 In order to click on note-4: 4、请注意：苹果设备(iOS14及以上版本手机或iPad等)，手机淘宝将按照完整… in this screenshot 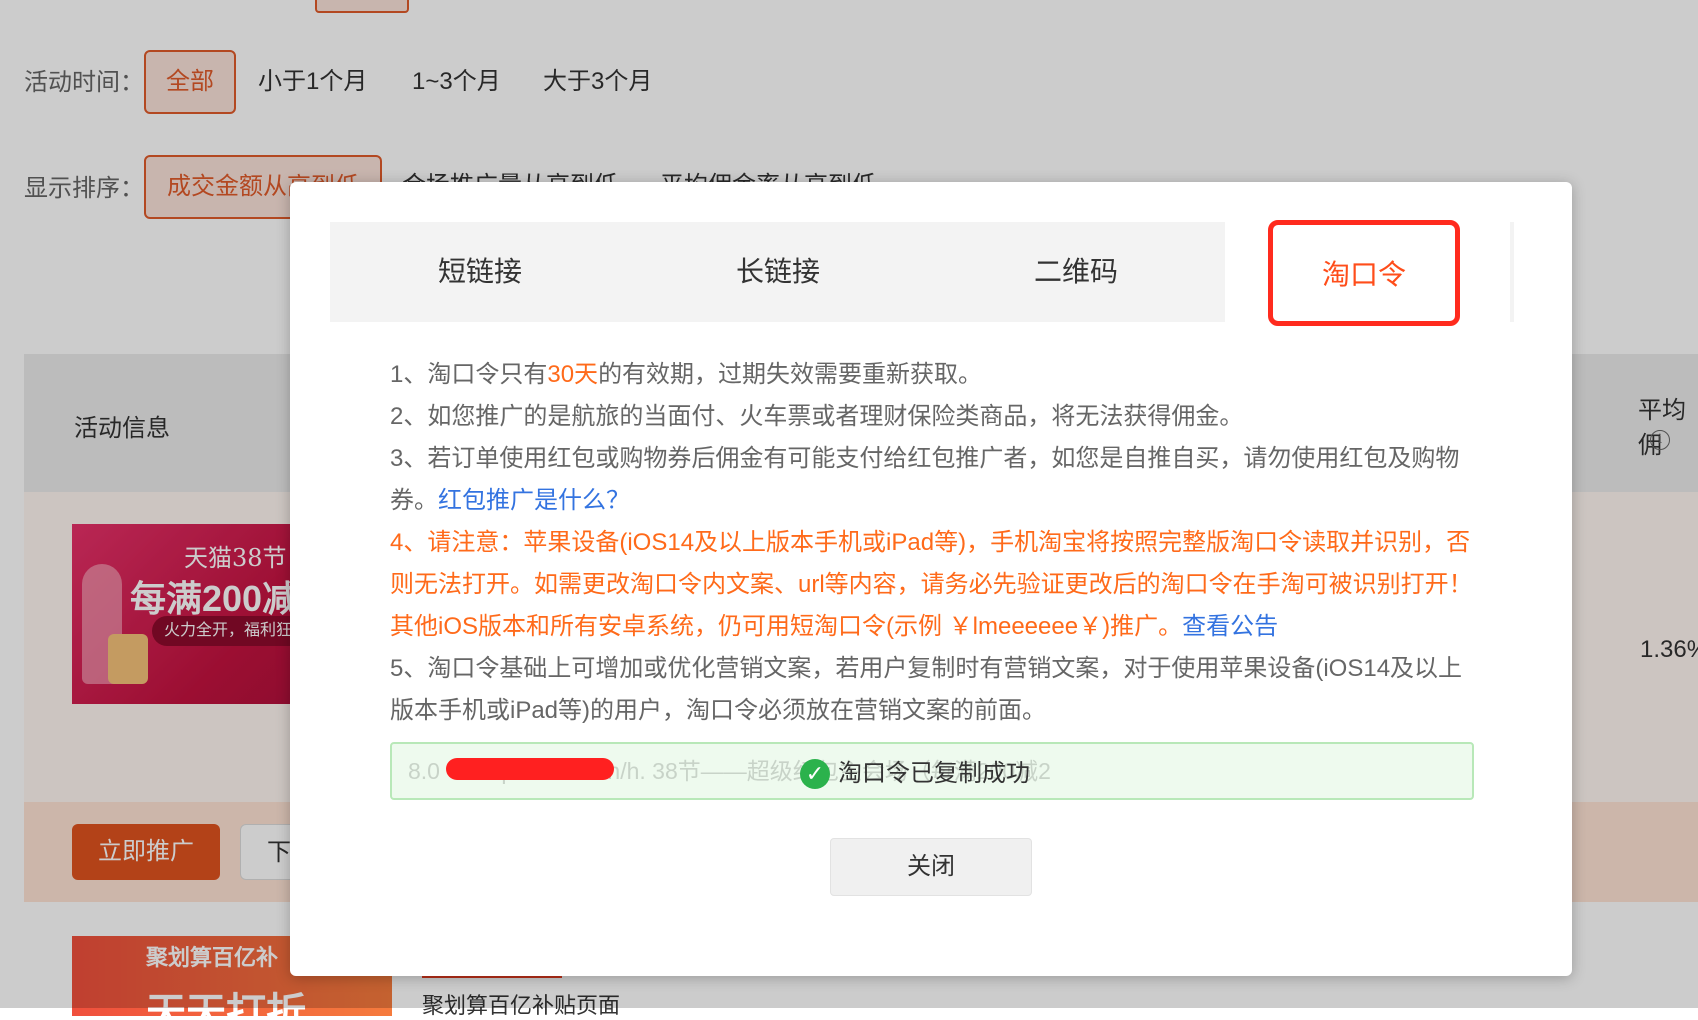, I will do `click(931, 584)`.